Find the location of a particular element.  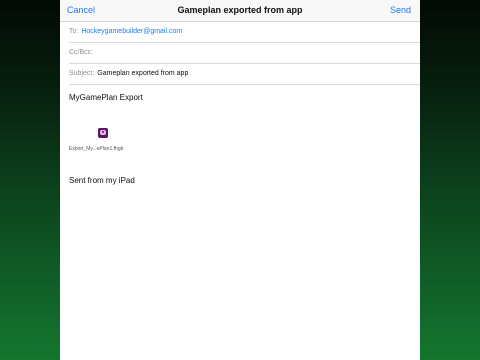

message-heading: MyGamePlan Export is located at coordinates (106, 97).